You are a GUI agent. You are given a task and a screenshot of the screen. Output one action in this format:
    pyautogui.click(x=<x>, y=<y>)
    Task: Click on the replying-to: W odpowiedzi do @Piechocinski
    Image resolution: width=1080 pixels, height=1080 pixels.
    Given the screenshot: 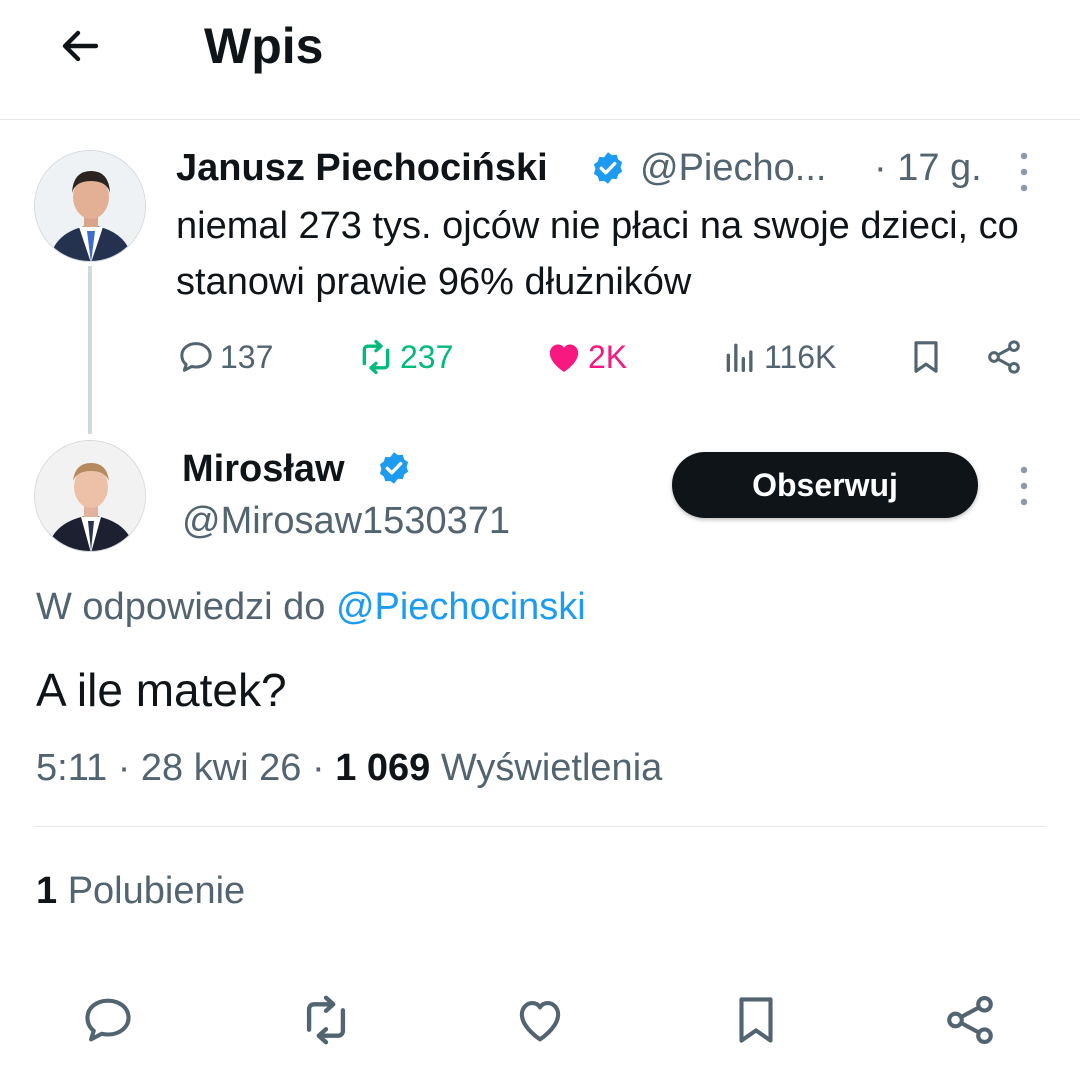 What is the action you would take?
    pyautogui.click(x=311, y=607)
    